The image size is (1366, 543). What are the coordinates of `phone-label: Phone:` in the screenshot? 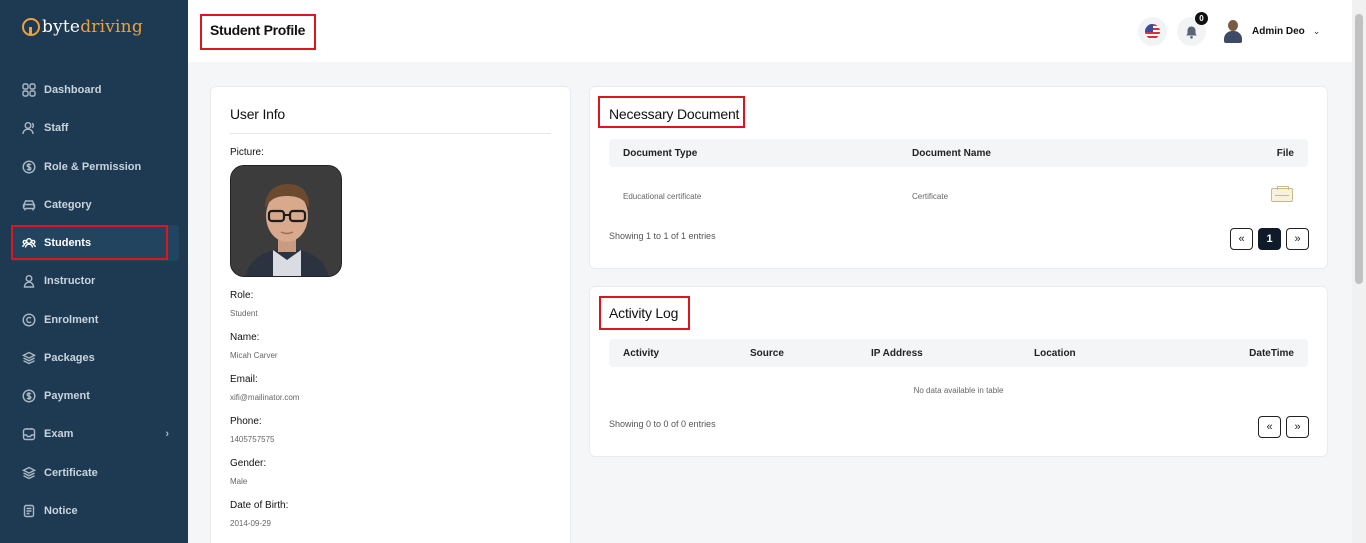 It's located at (246, 421).